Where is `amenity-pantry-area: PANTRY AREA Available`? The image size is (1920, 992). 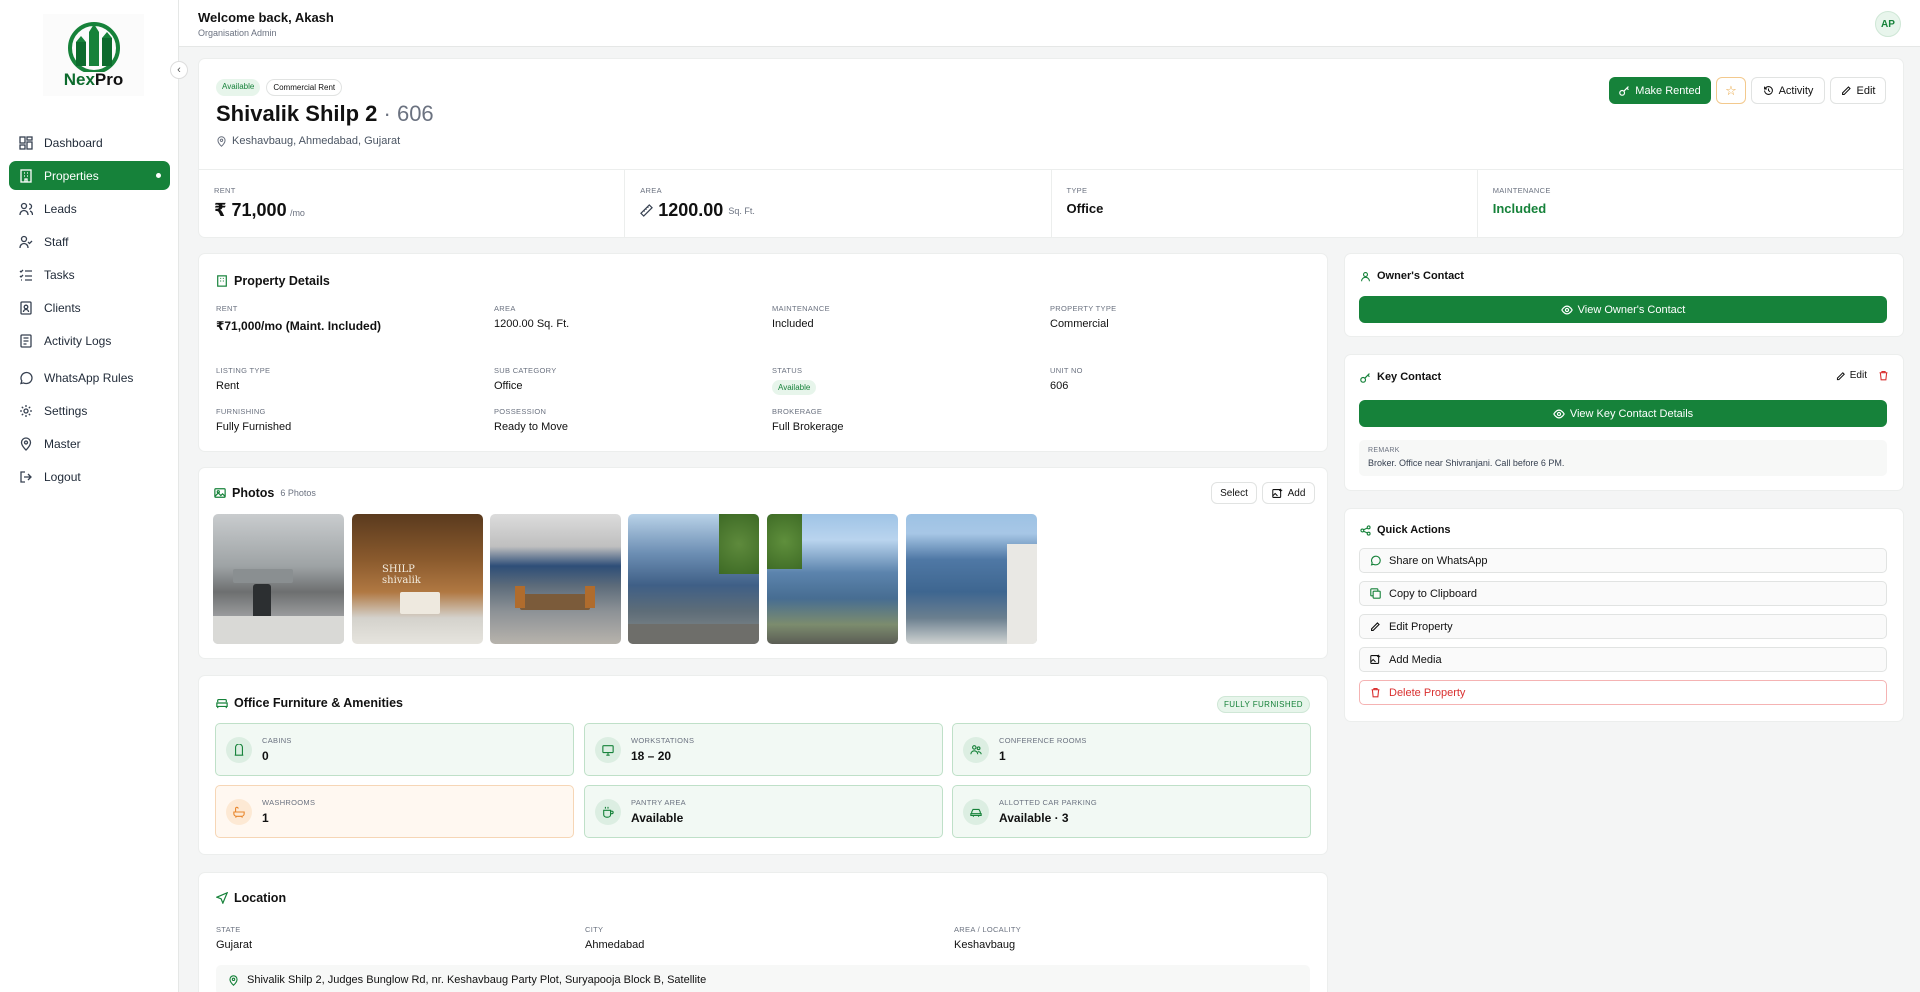 amenity-pantry-area: PANTRY AREA Available is located at coordinates (763, 811).